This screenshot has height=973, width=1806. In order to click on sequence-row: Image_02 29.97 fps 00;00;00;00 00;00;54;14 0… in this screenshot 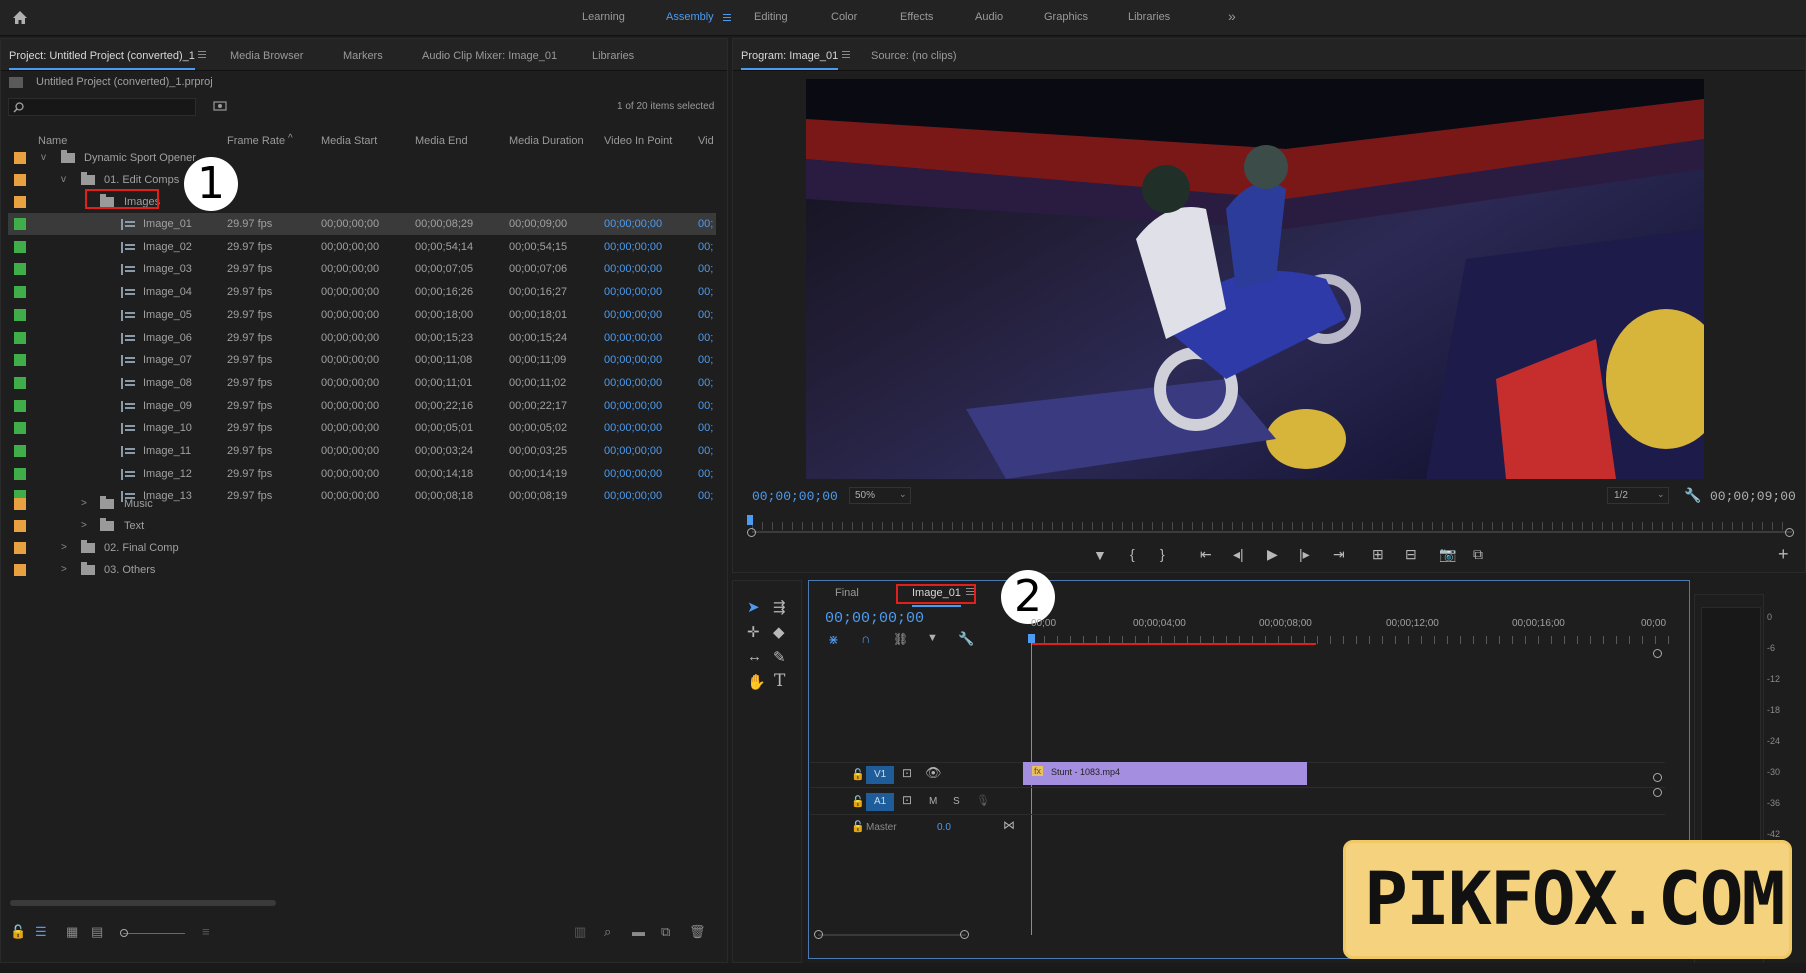, I will do `click(362, 247)`.